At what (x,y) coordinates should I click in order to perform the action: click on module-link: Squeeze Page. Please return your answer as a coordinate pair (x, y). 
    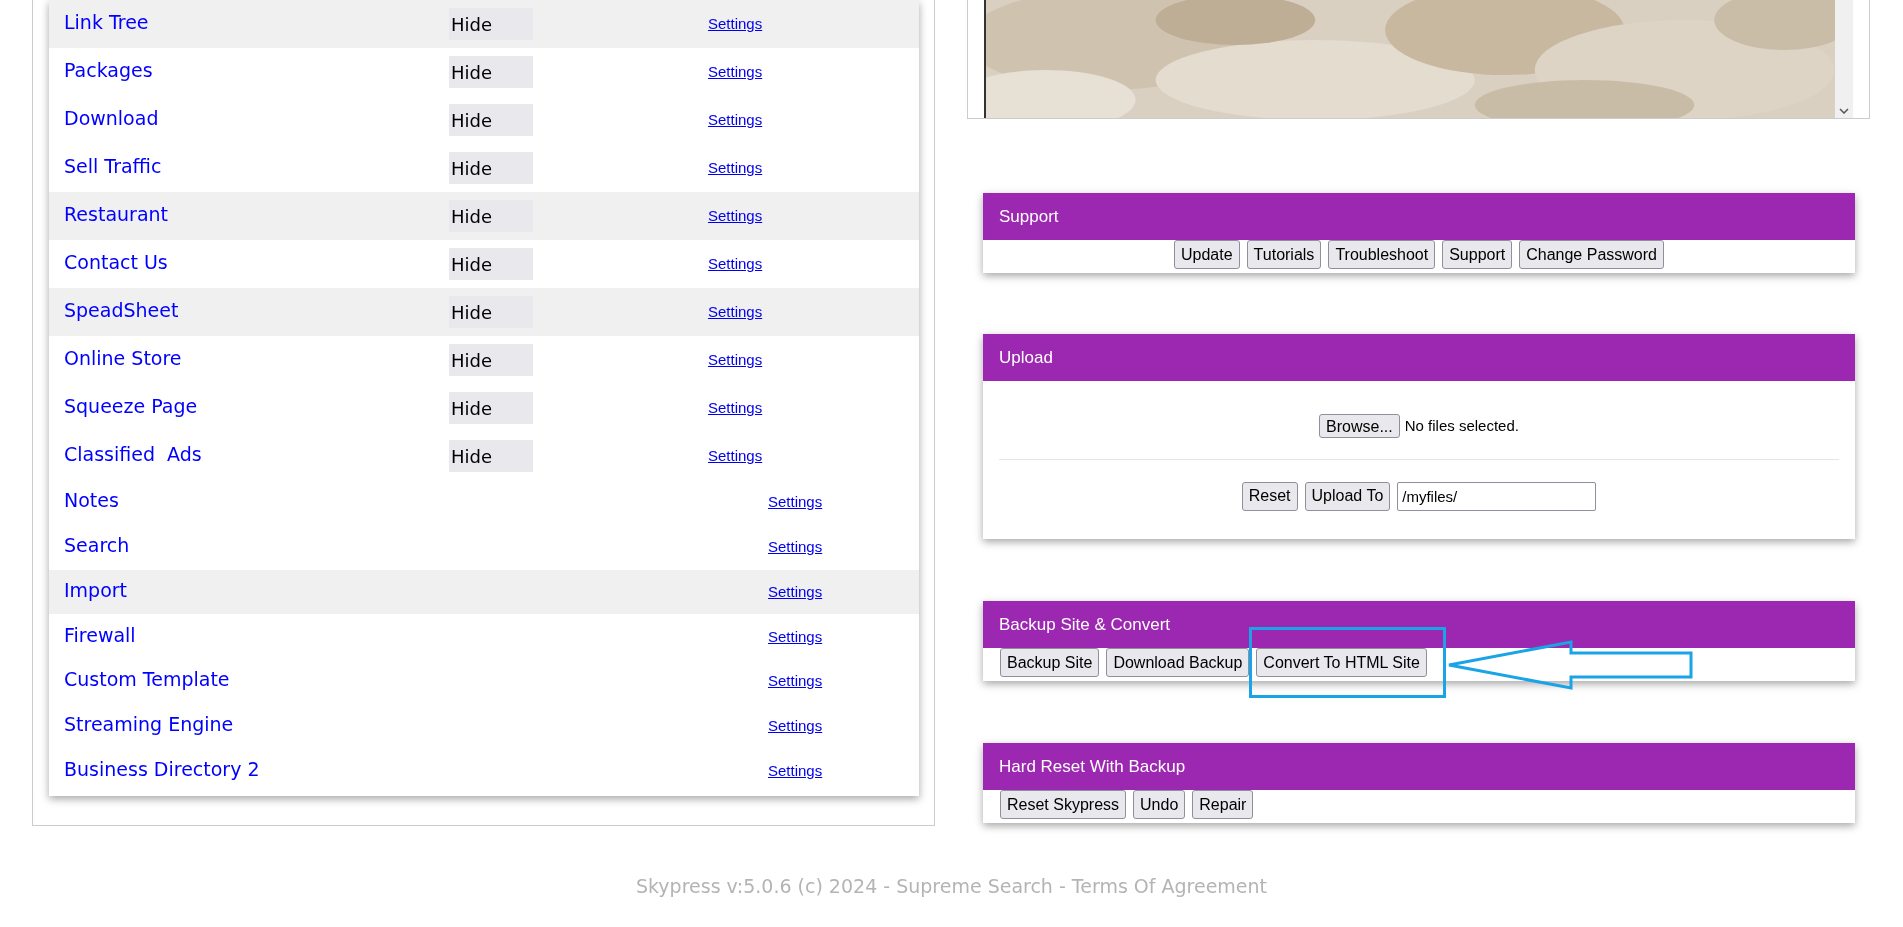
    Looking at the image, I should click on (256, 406).